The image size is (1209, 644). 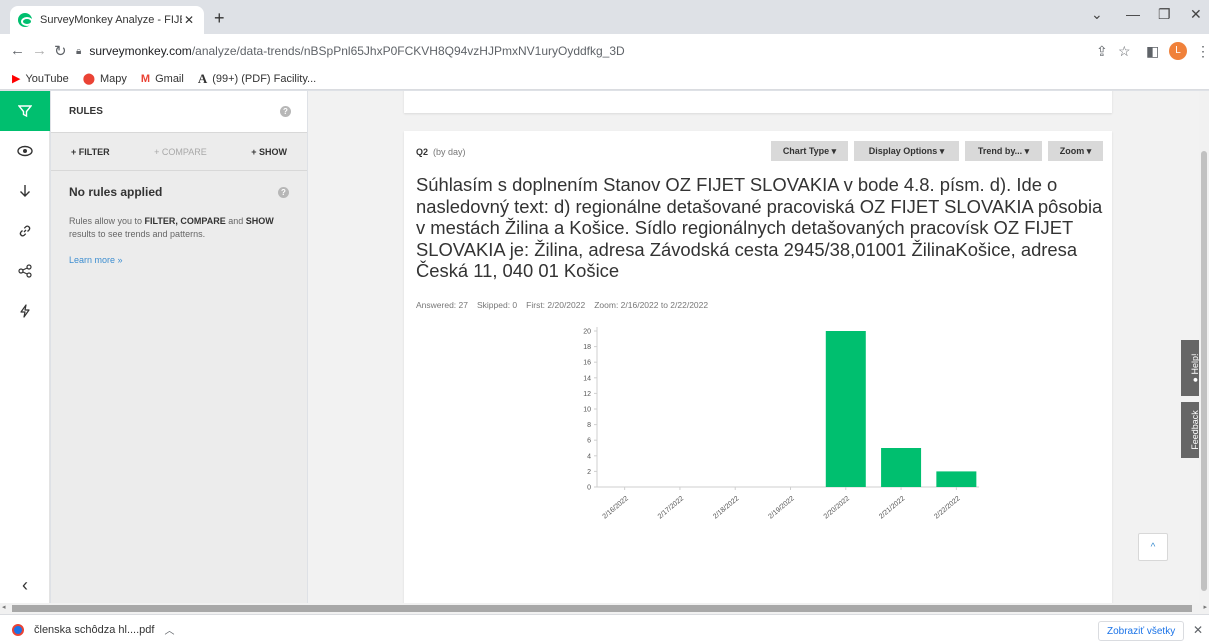 I want to click on scroll-to-top-button: ^, so click(x=1153, y=547).